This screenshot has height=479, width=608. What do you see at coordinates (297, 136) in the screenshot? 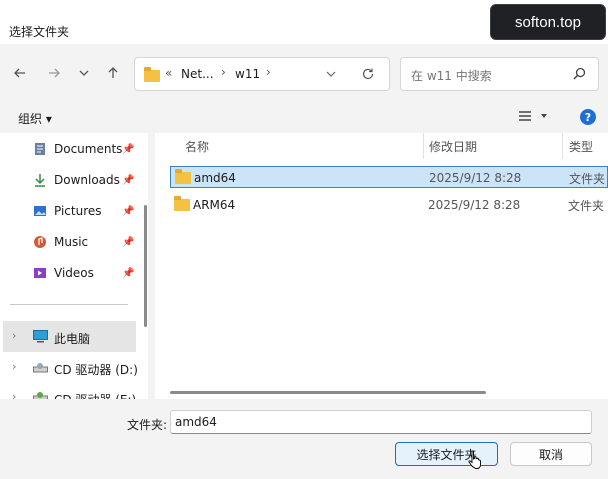
I see `sort-ascending-icon: ˄` at bounding box center [297, 136].